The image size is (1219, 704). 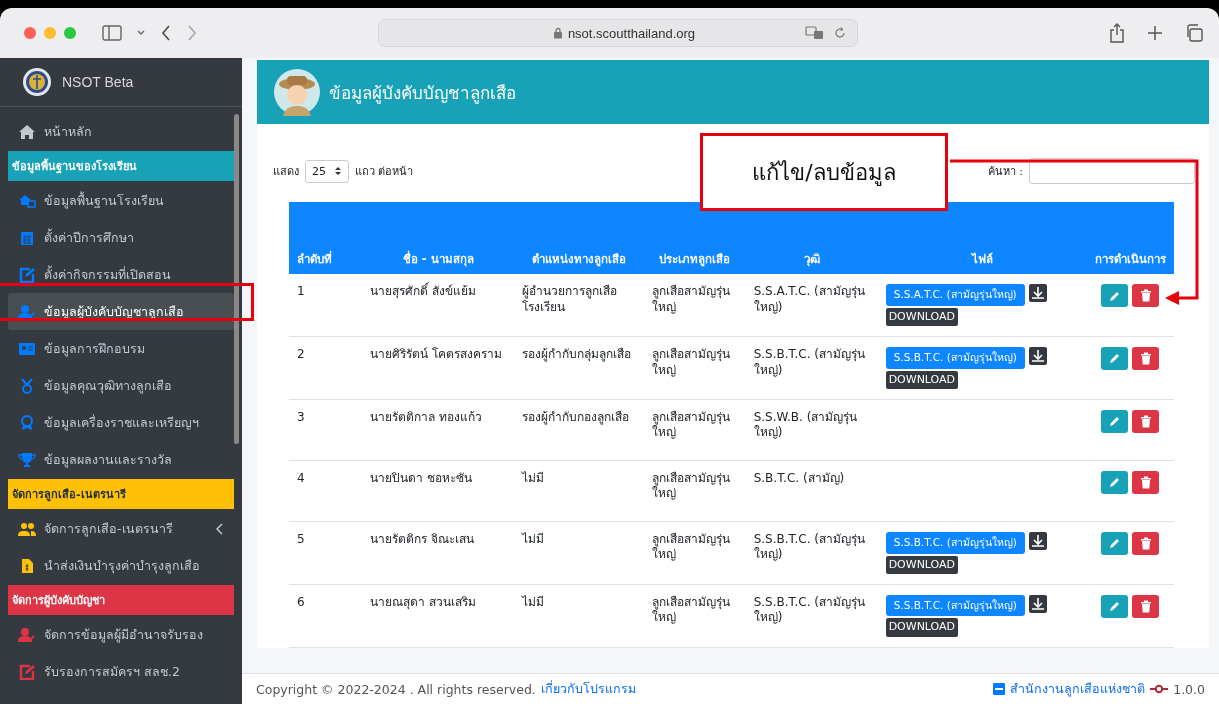 I want to click on commit-icon, so click(x=1159, y=689).